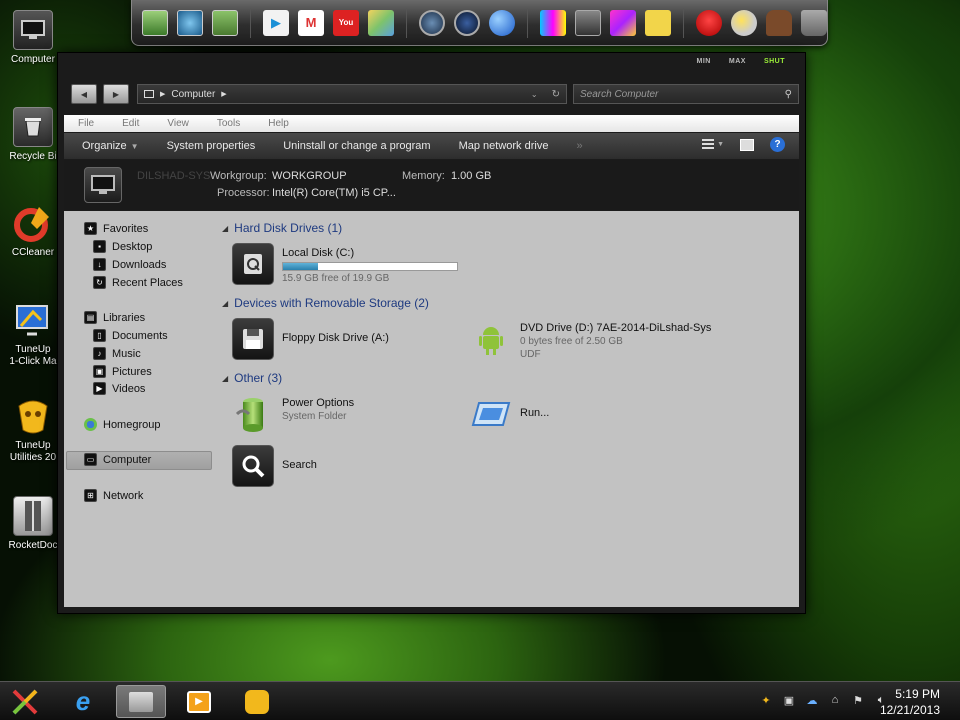 The height and width of the screenshot is (720, 960). Describe the element at coordinates (243, 193) in the screenshot. I see `processor-label: Processor:` at that location.